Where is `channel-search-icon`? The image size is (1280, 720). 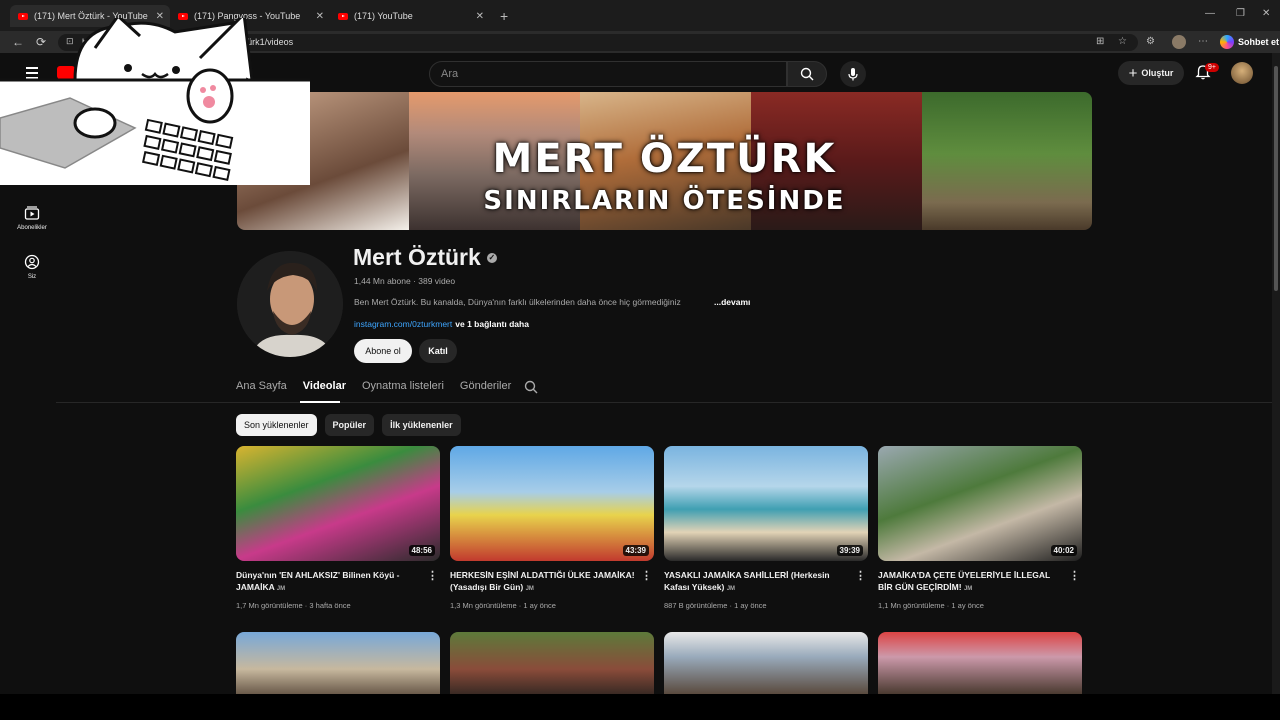
channel-search-icon is located at coordinates (531, 387).